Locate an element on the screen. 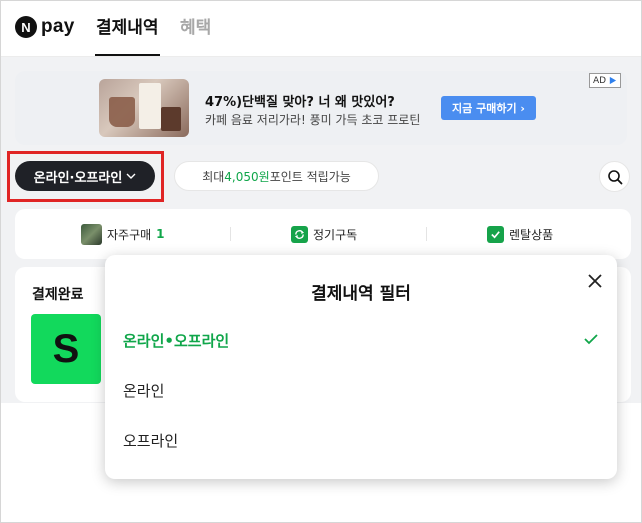 The height and width of the screenshot is (523, 642). filter-option-label: 온라인•오프라인 is located at coordinates (176, 340).